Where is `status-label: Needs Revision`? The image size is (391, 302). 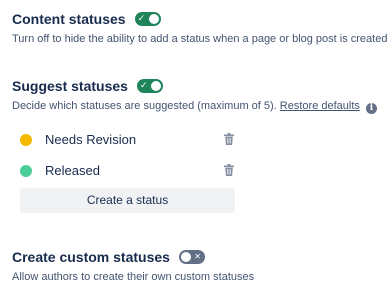 status-label: Needs Revision is located at coordinates (91, 139).